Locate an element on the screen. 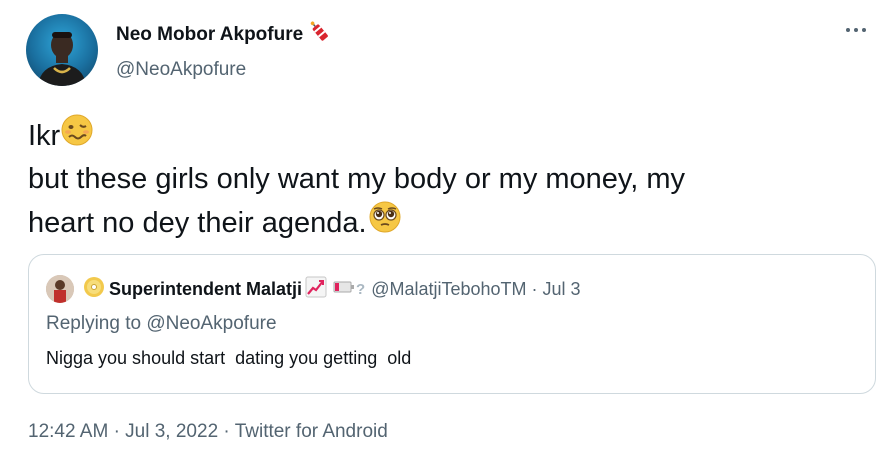  tweet-date: Jul 3, 2022 is located at coordinates (171, 431).